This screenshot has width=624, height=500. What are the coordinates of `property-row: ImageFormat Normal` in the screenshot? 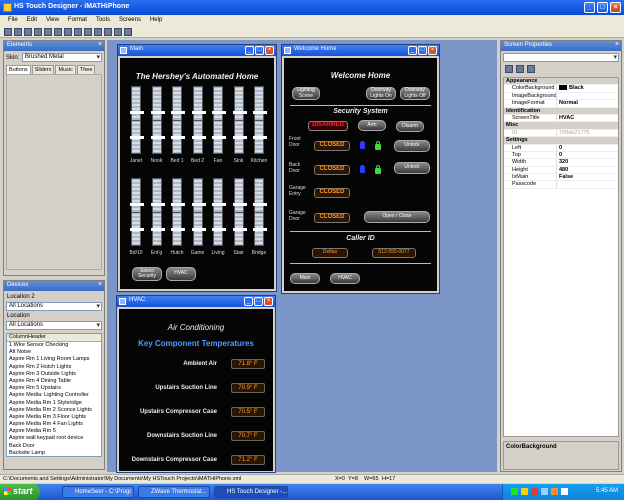 It's located at (561, 104).